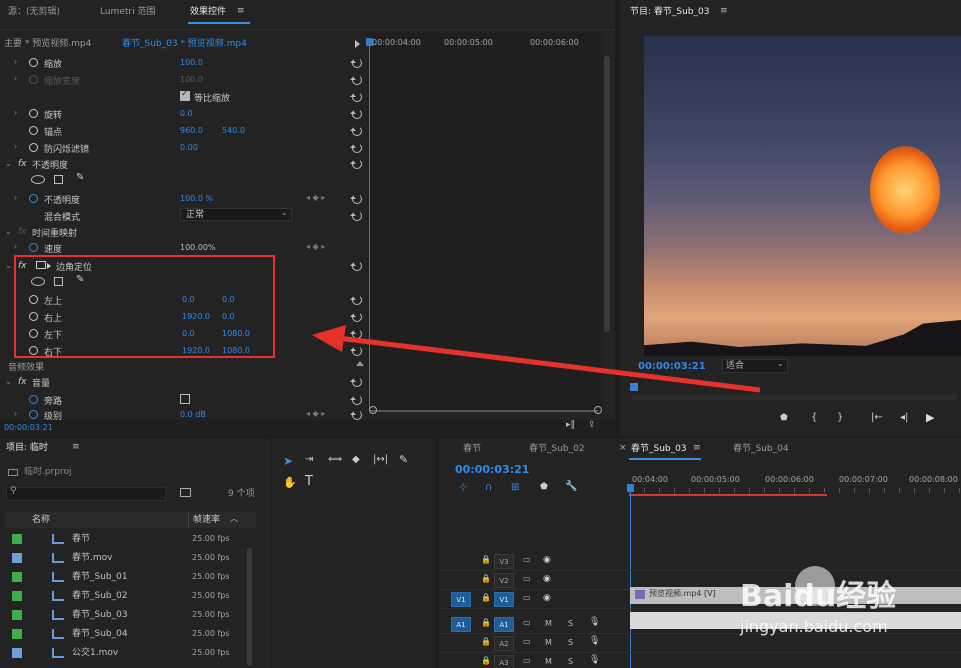  Describe the element at coordinates (329, 338) in the screenshot. I see `arrow-head` at that location.